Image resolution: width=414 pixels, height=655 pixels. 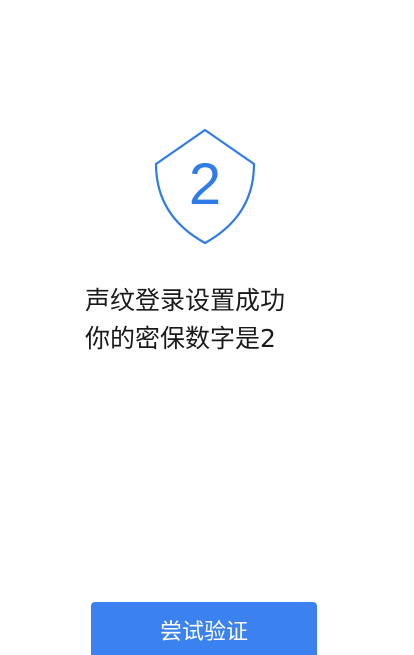 I want to click on security-digit: 2, so click(x=205, y=184).